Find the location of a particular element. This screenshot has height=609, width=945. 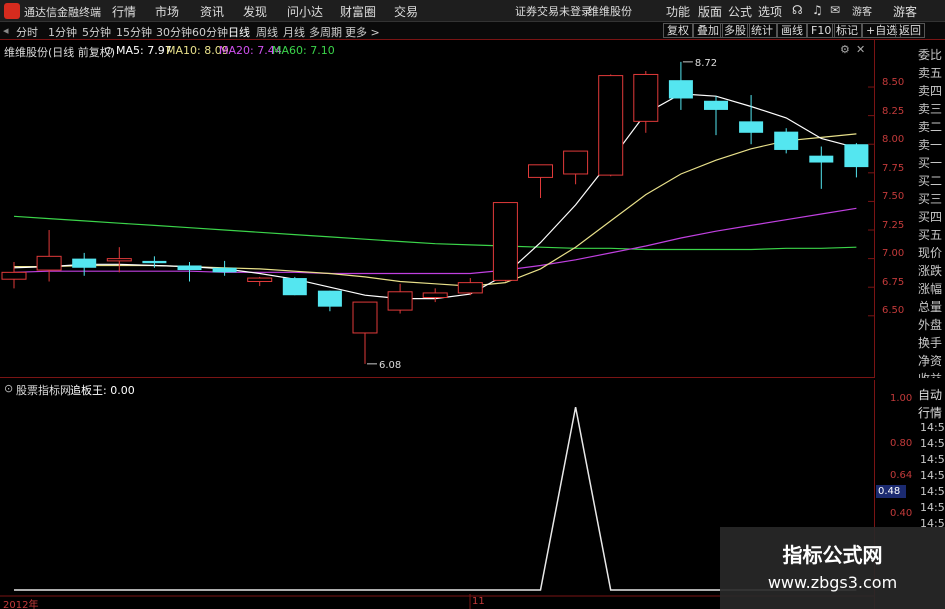

period-weekly: 周线 is located at coordinates (267, 32).